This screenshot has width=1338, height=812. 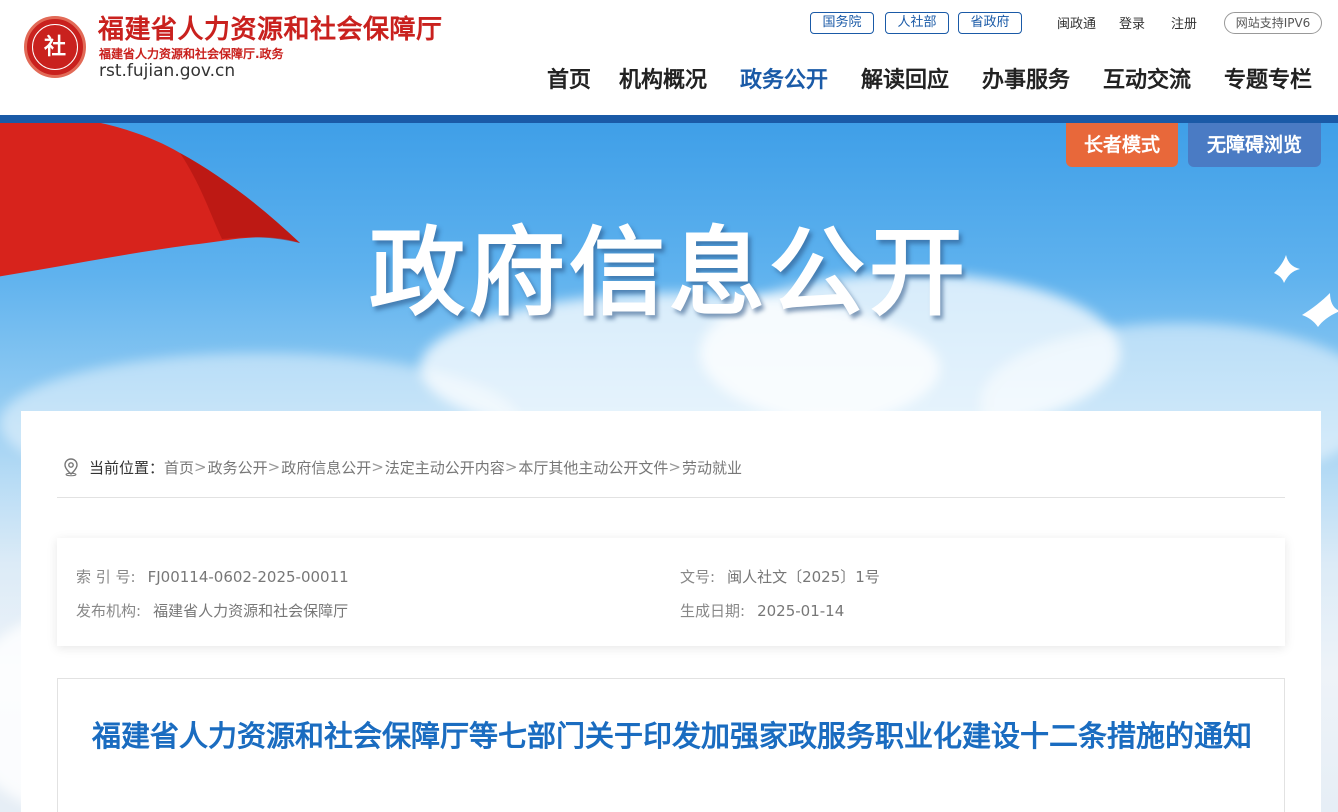 What do you see at coordinates (593, 467) in the screenshot?
I see `breadcrumb-other-files: 本厅其他主动公开文件` at bounding box center [593, 467].